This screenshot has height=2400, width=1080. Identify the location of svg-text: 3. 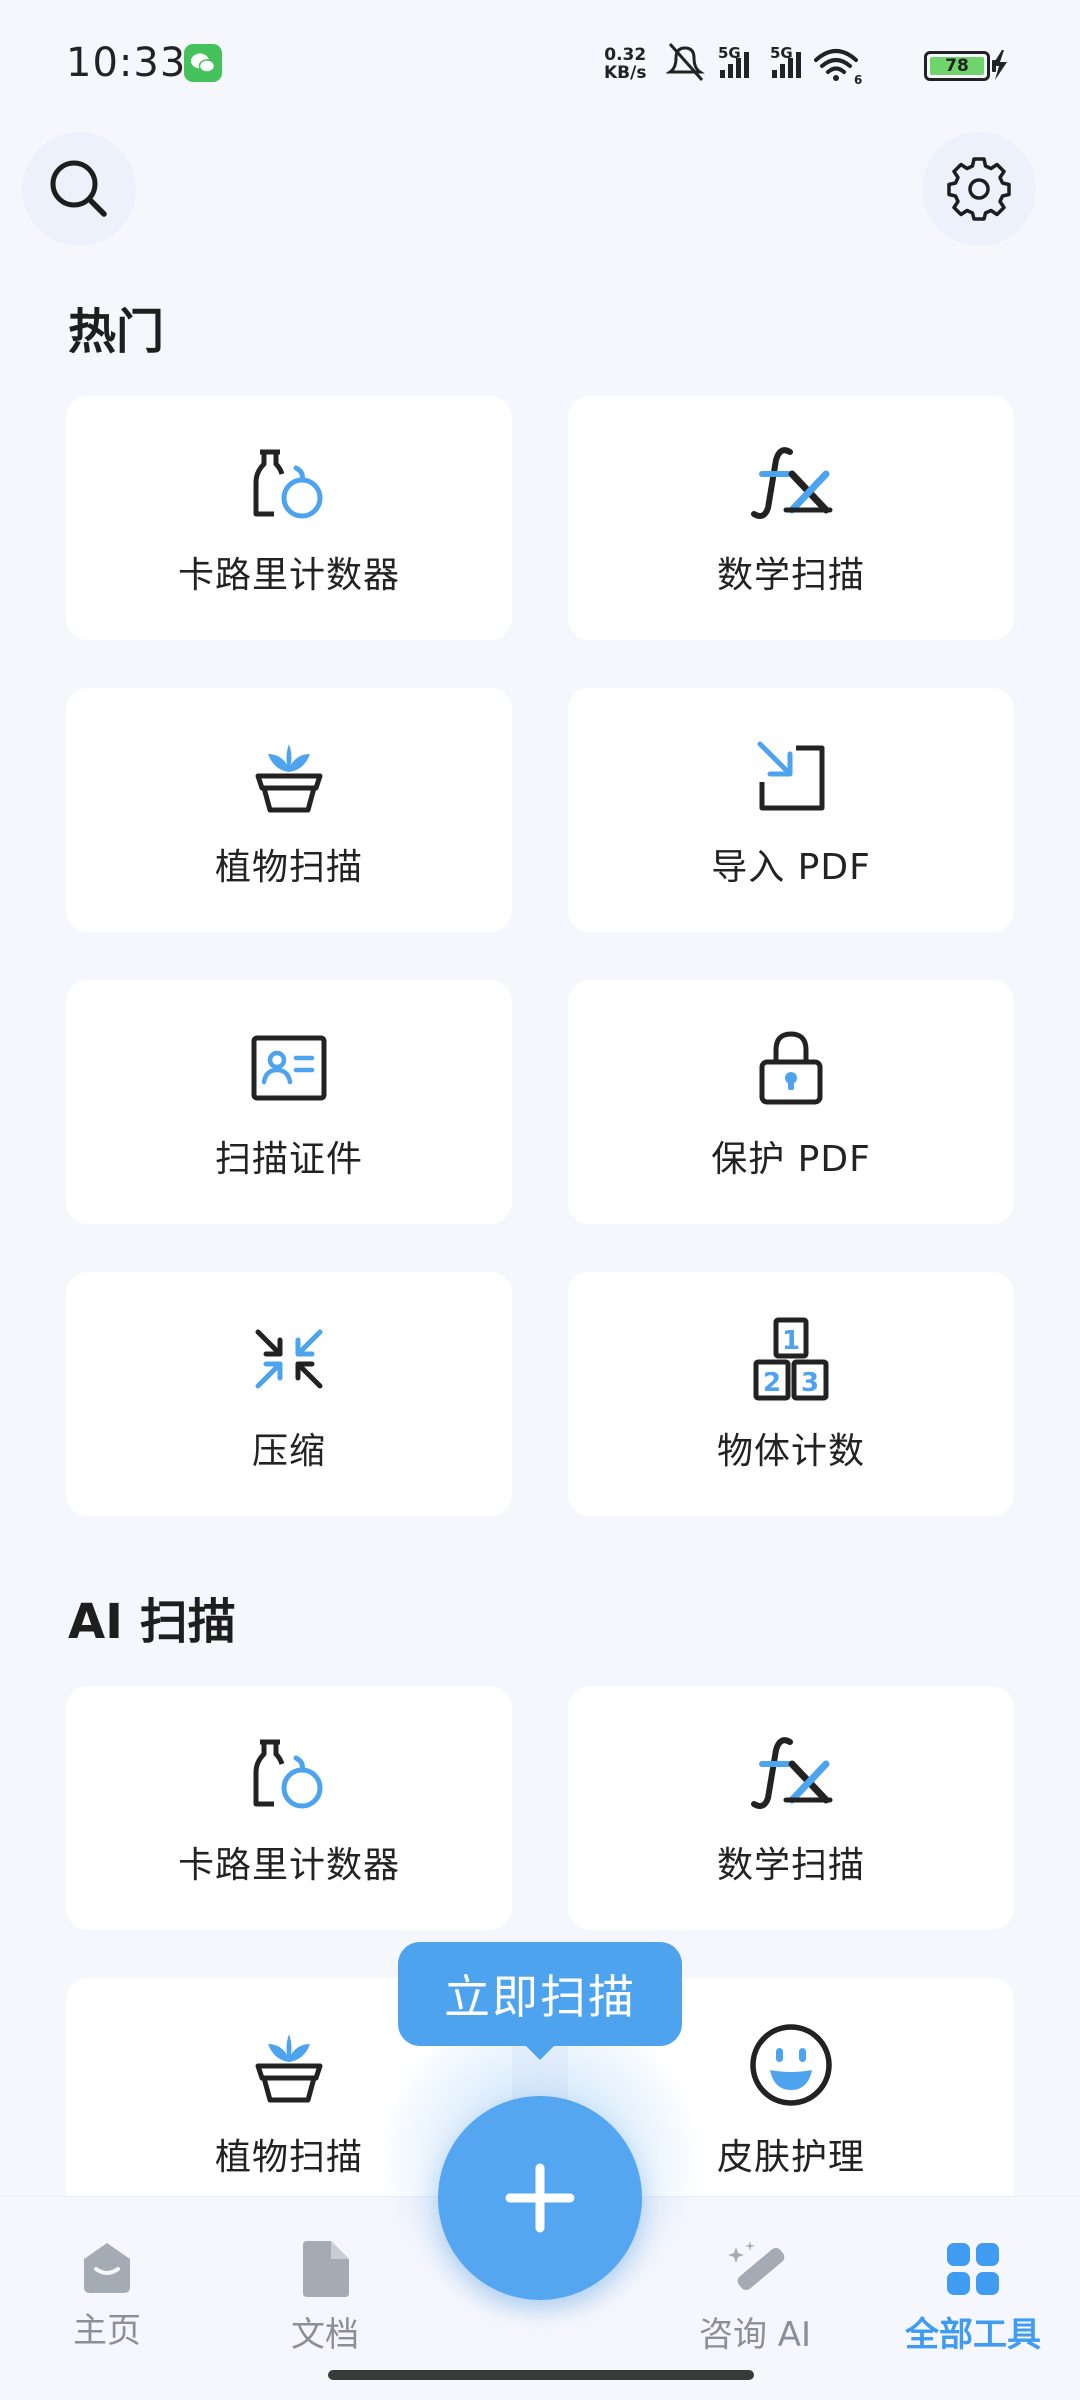
(810, 1383).